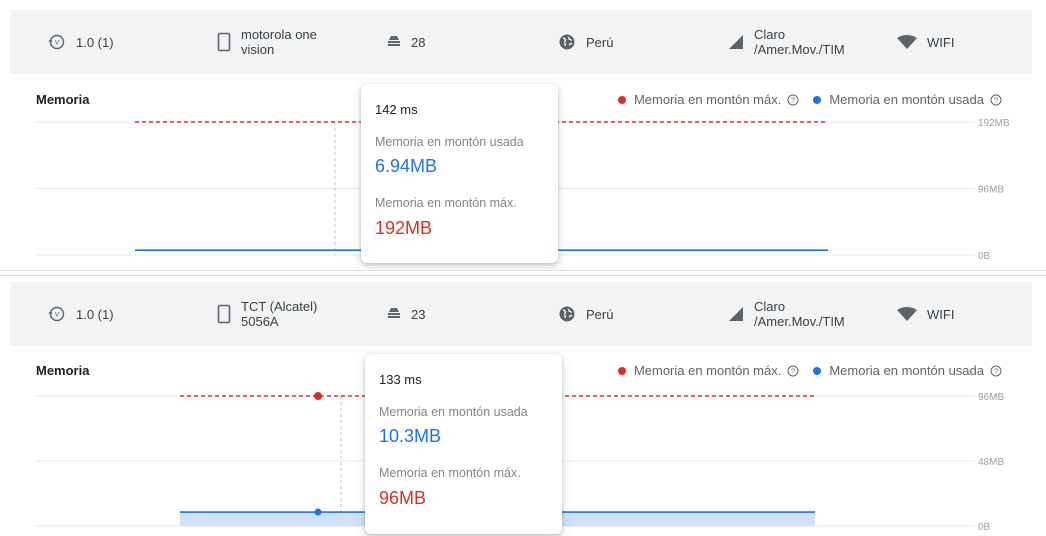 This screenshot has height=536, width=1046. What do you see at coordinates (318, 396) in the screenshot?
I see `max-memory-point` at bounding box center [318, 396].